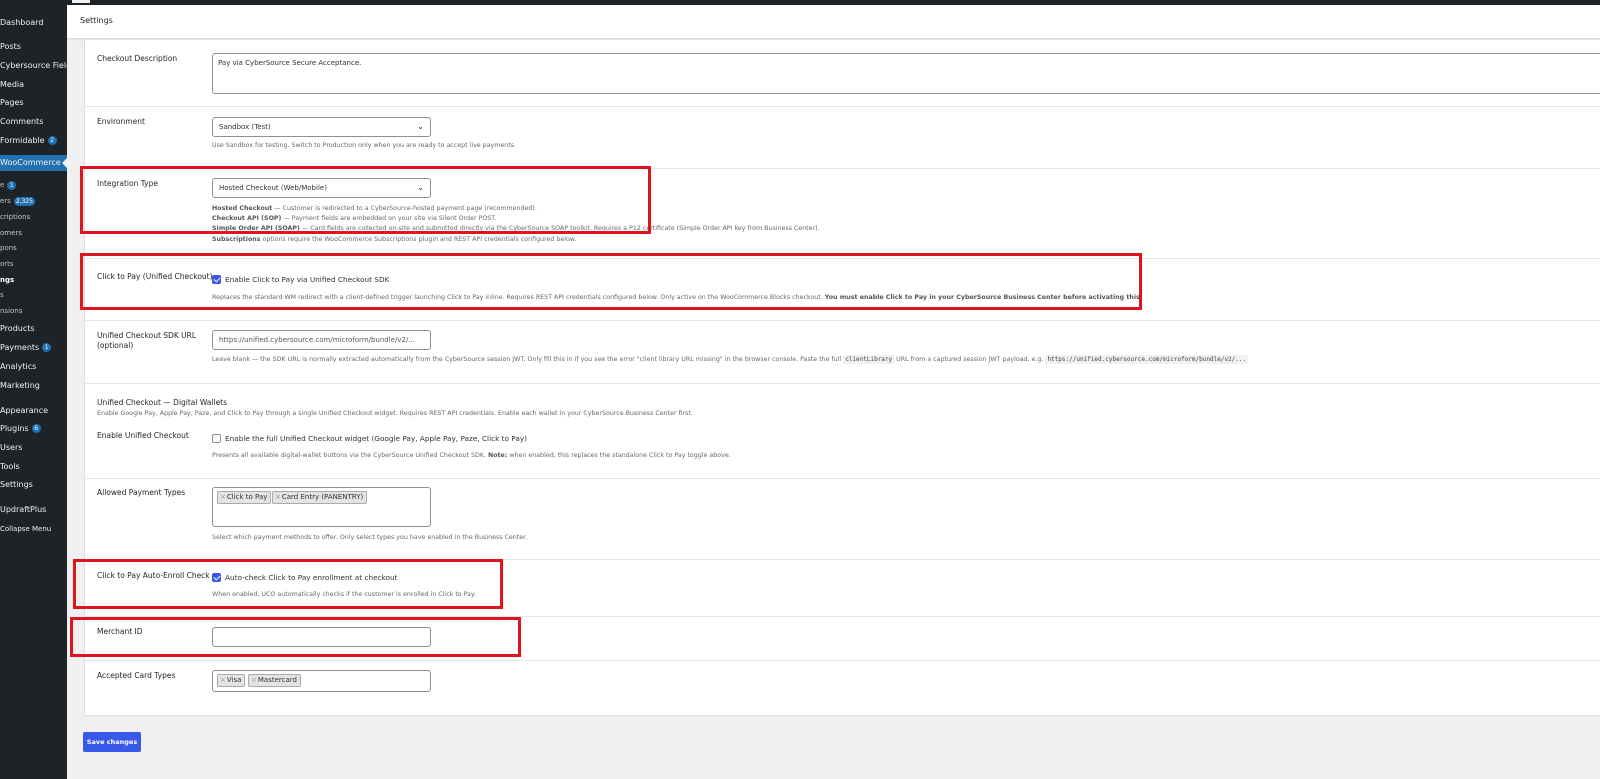  Describe the element at coordinates (115, 345) in the screenshot. I see `label-line: (optional)` at that location.